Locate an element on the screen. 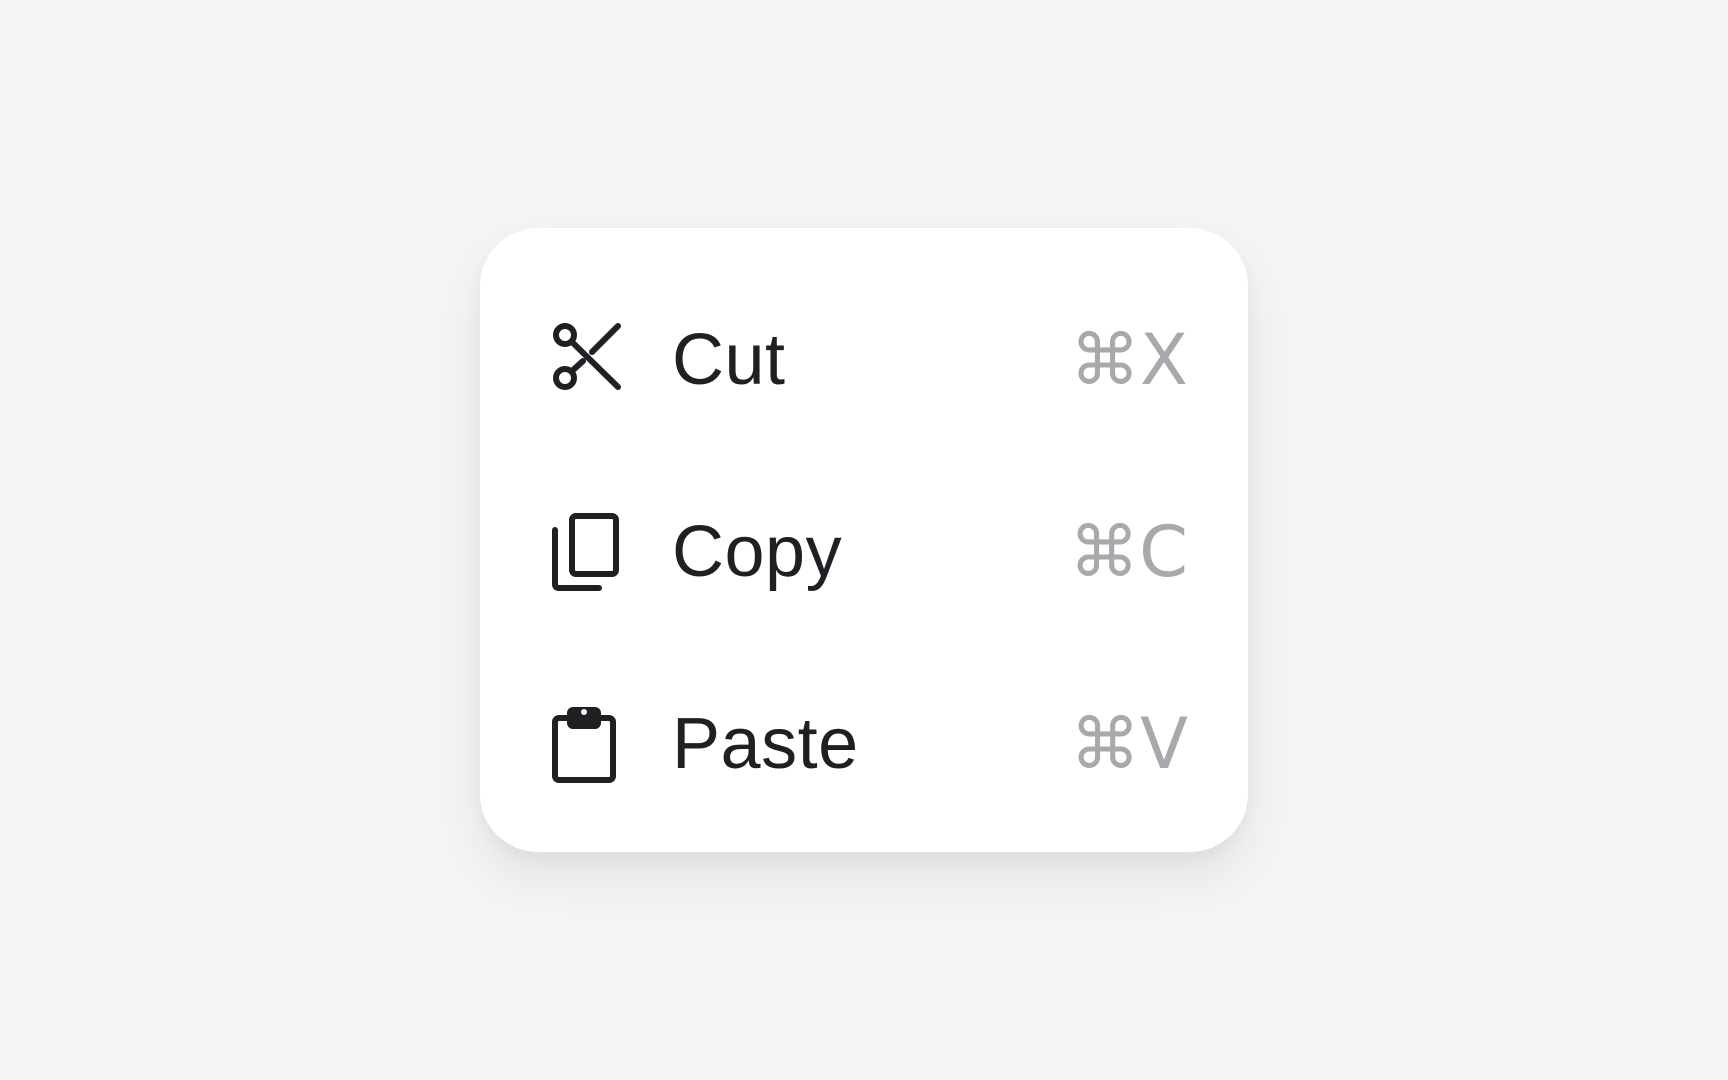  menu-item-label: Paste is located at coordinates (765, 744).